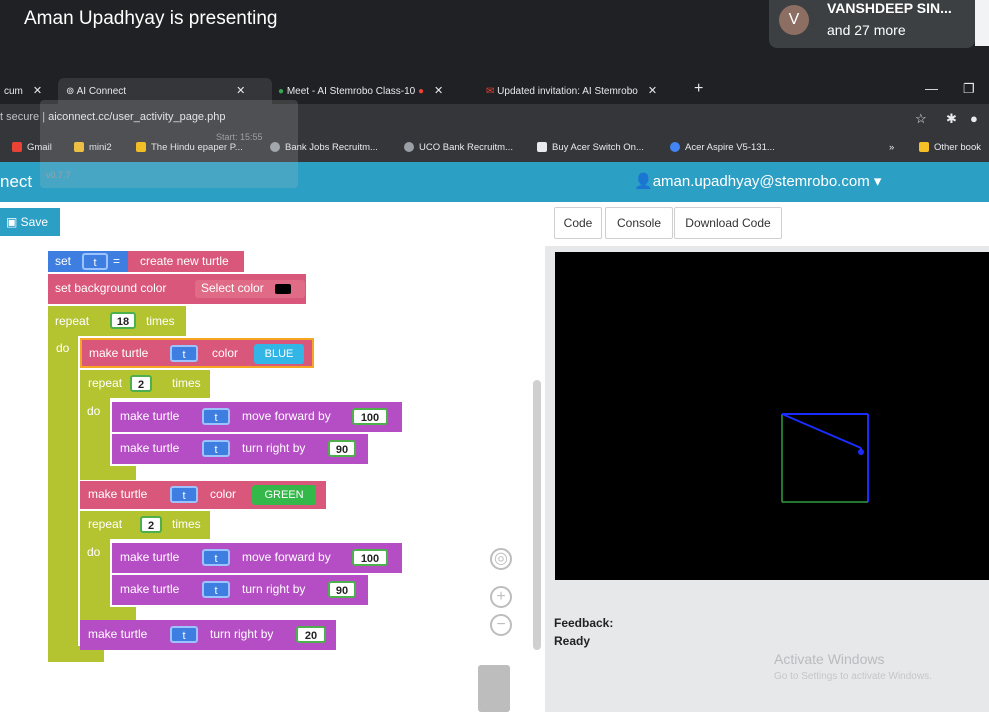 The height and width of the screenshot is (712, 989). I want to click on equals-label: =, so click(117, 261).